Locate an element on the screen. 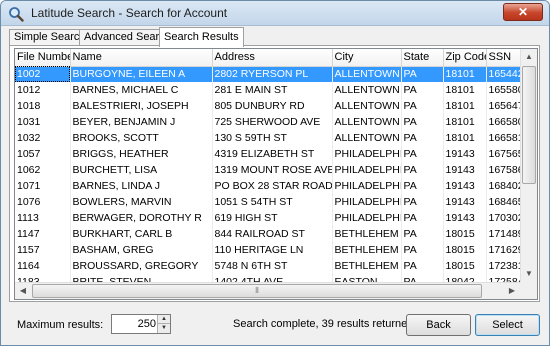 Image resolution: width=550 pixels, height=346 pixels. table-cell: 844 RAILROAD ST is located at coordinates (272, 234).